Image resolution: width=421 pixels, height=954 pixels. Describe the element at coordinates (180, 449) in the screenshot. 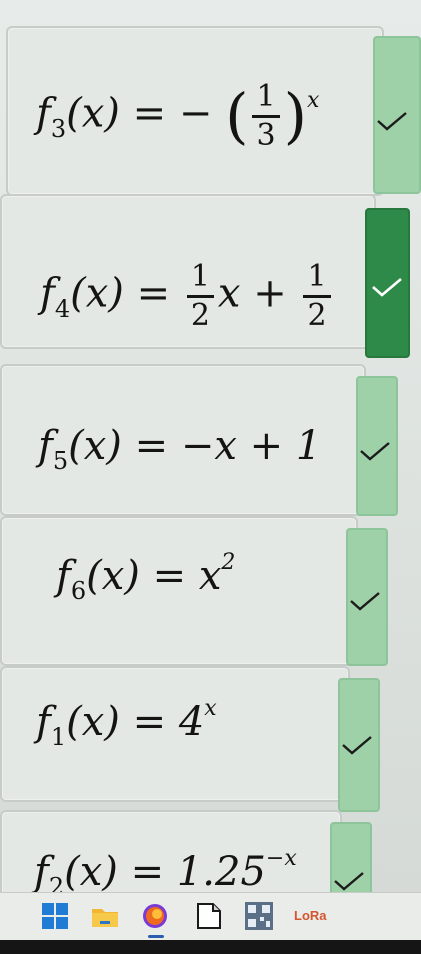

I see `equation-f5: f5(x) = −x + 1` at that location.